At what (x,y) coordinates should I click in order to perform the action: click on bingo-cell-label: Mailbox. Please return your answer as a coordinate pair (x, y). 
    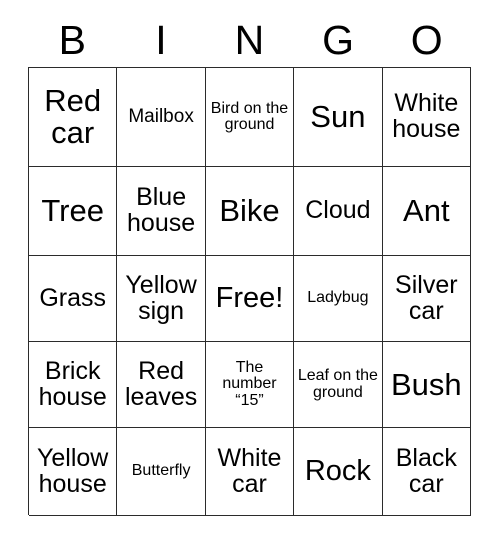
    Looking at the image, I should click on (161, 117).